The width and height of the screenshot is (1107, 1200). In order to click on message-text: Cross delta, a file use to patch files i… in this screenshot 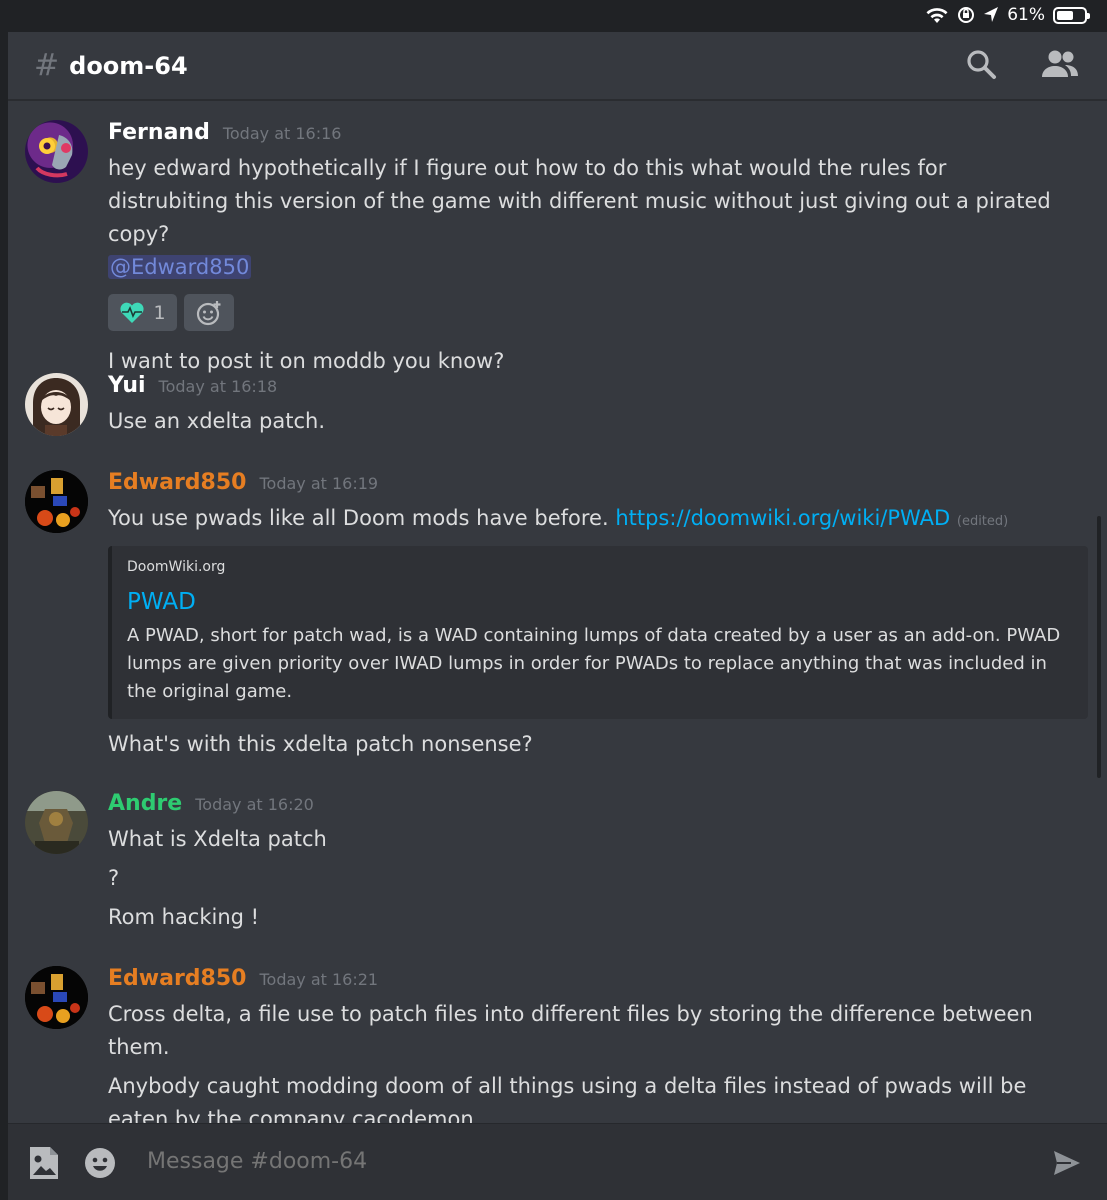, I will do `click(570, 1030)`.